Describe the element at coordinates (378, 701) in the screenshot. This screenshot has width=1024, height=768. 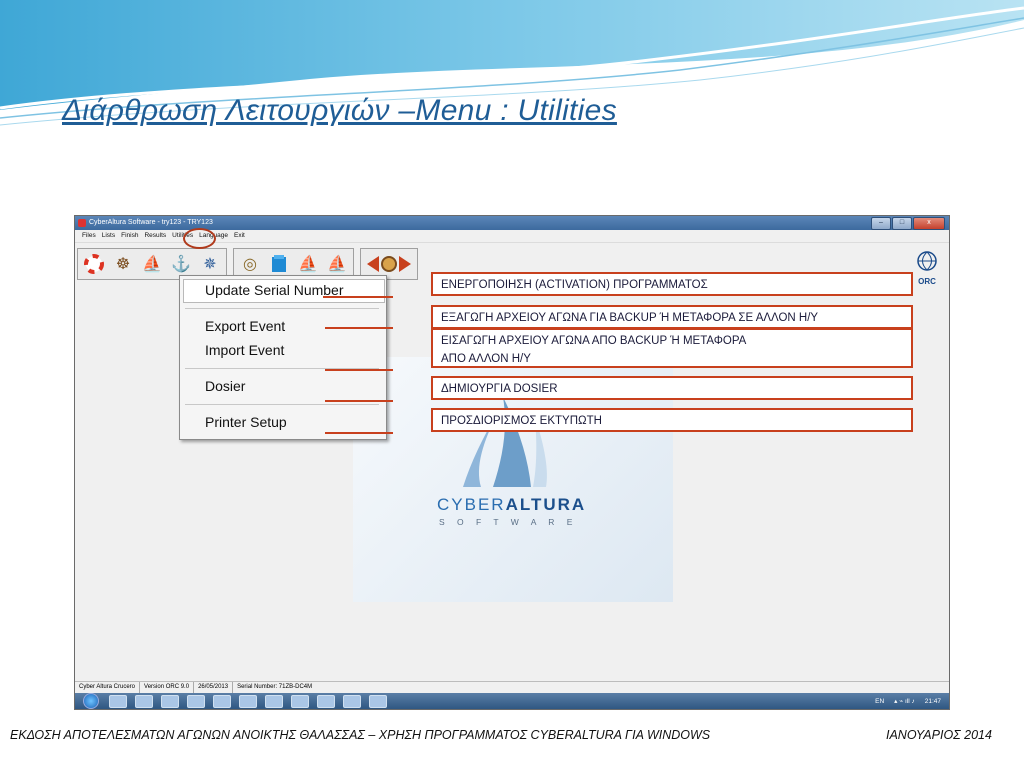
I see `taskbar-cyberaltura-icon` at that location.